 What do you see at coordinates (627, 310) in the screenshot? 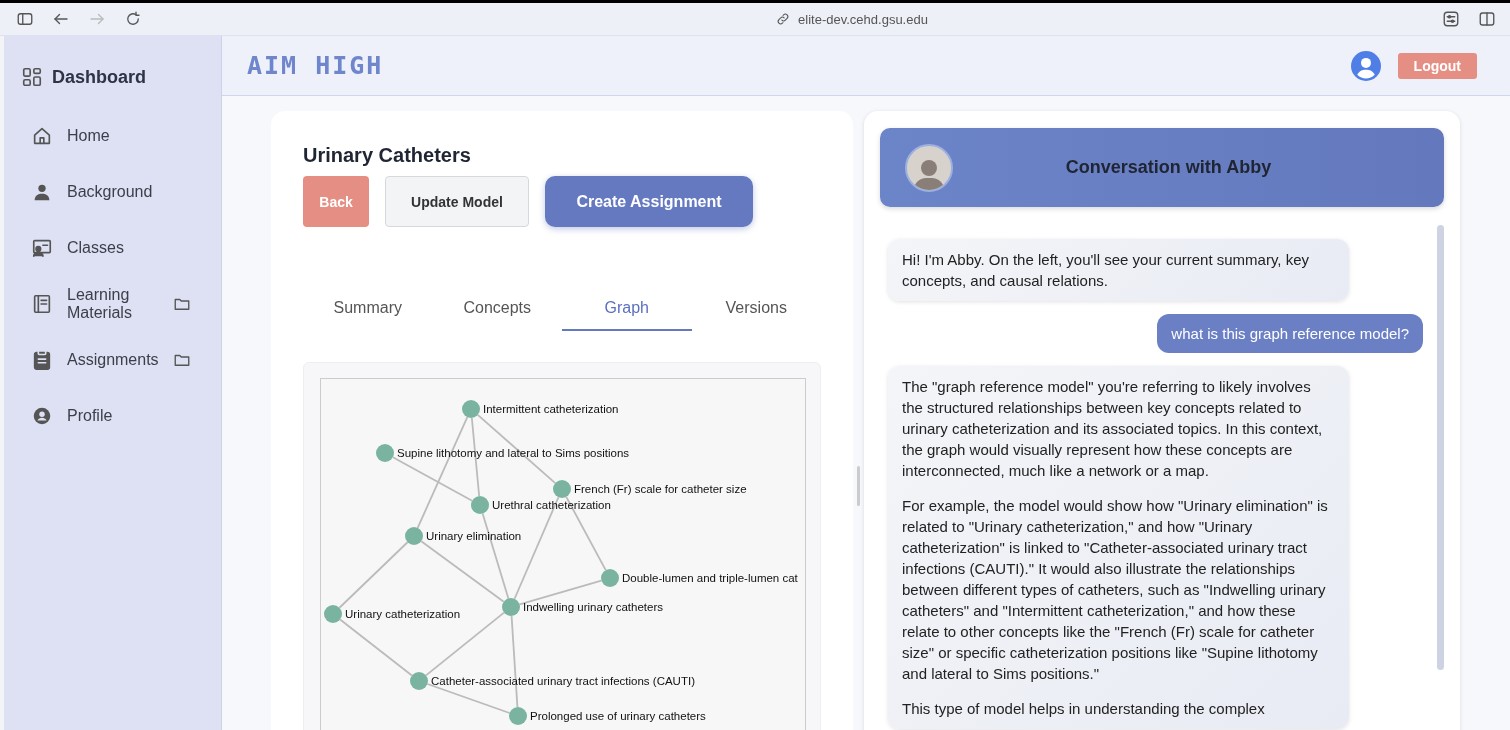
I see `tab: Graph` at bounding box center [627, 310].